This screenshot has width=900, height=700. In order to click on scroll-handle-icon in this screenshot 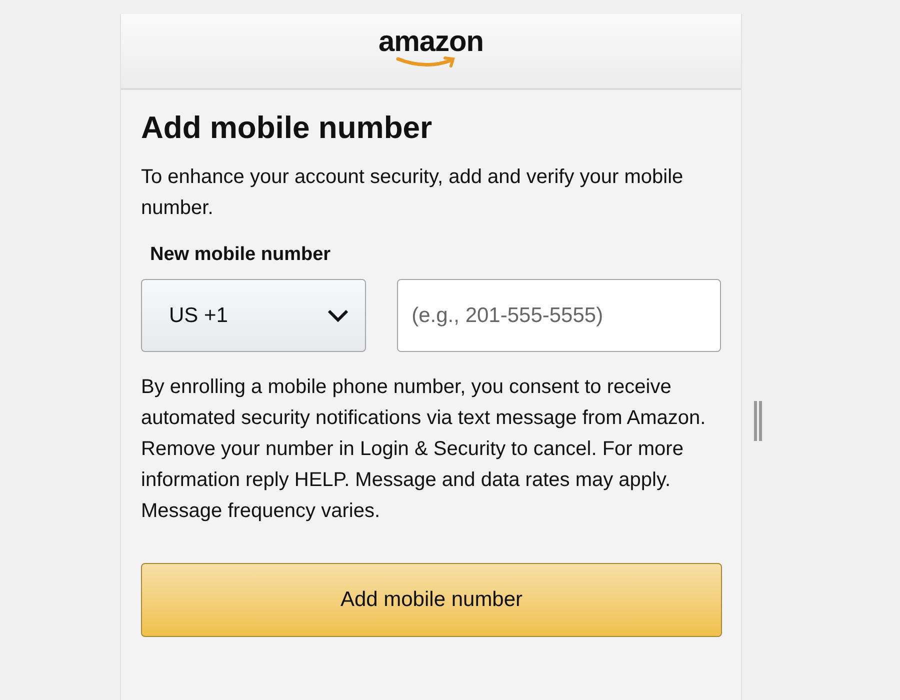, I will do `click(758, 421)`.